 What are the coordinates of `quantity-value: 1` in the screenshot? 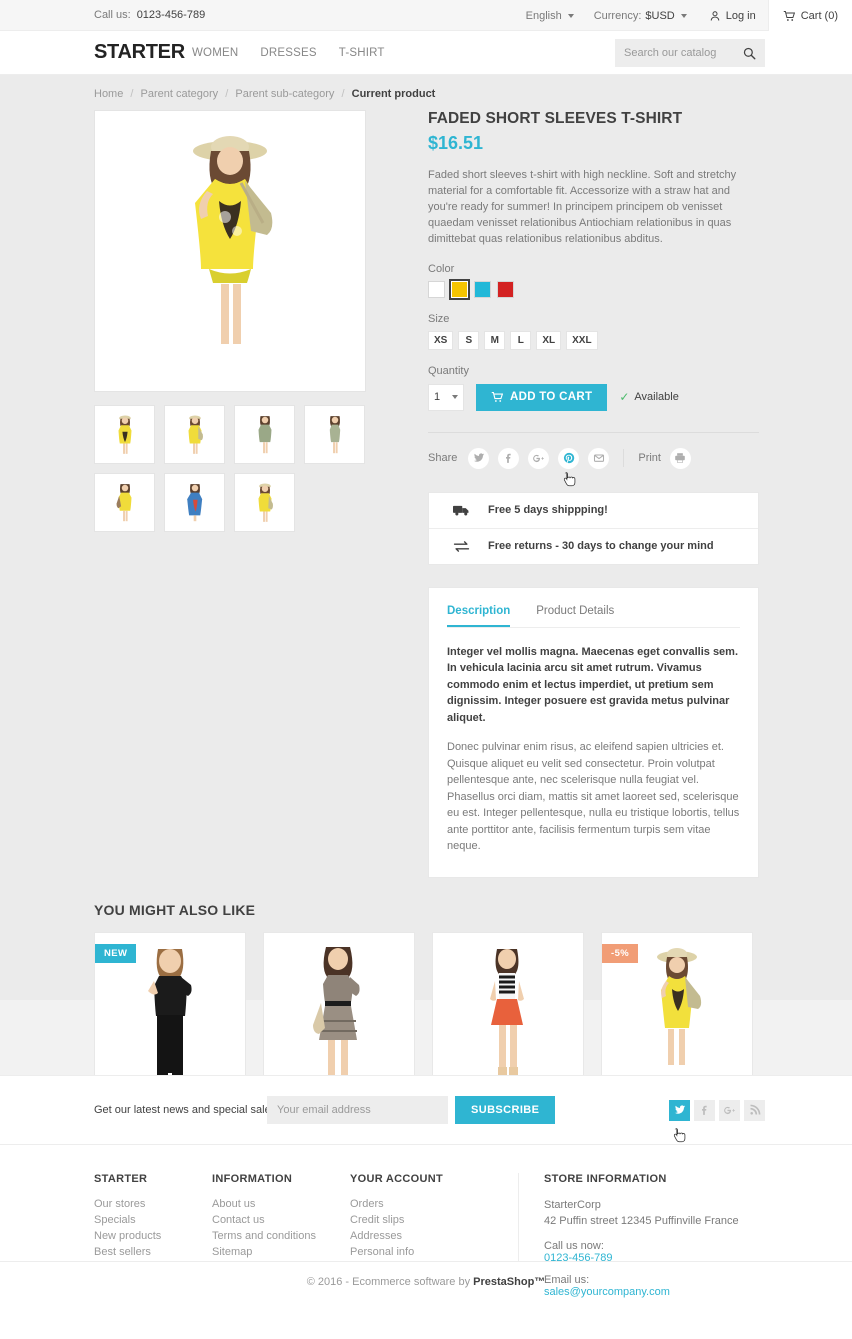 It's located at (437, 397).